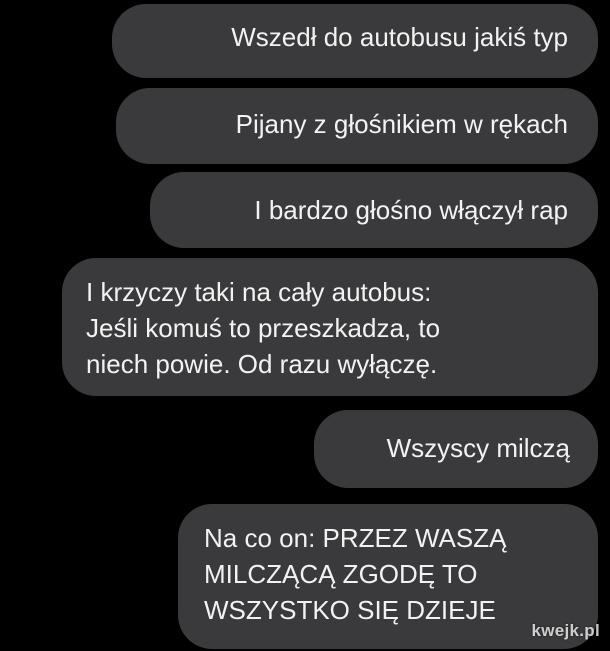  What do you see at coordinates (565, 630) in the screenshot?
I see `watermark-logo: kwejk.pl` at bounding box center [565, 630].